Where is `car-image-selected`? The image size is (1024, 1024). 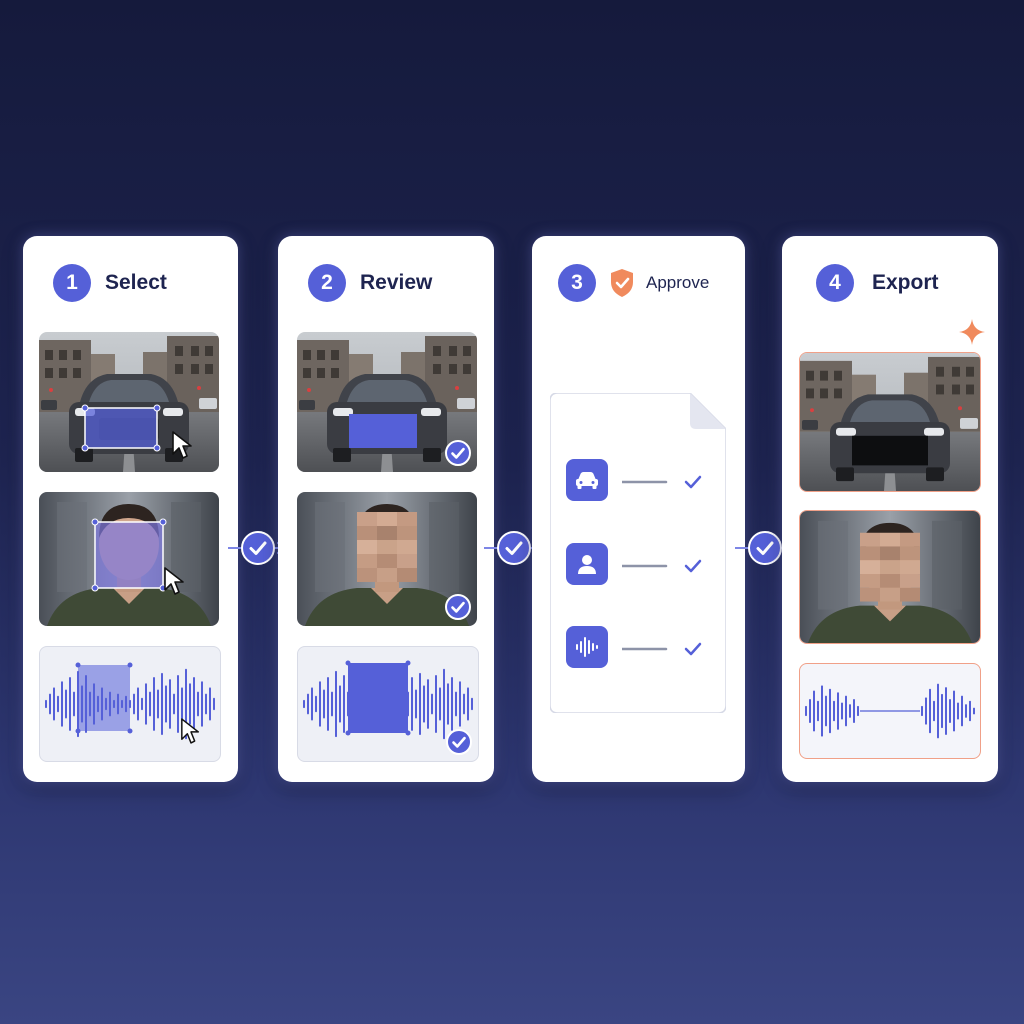 car-image-selected is located at coordinates (129, 402).